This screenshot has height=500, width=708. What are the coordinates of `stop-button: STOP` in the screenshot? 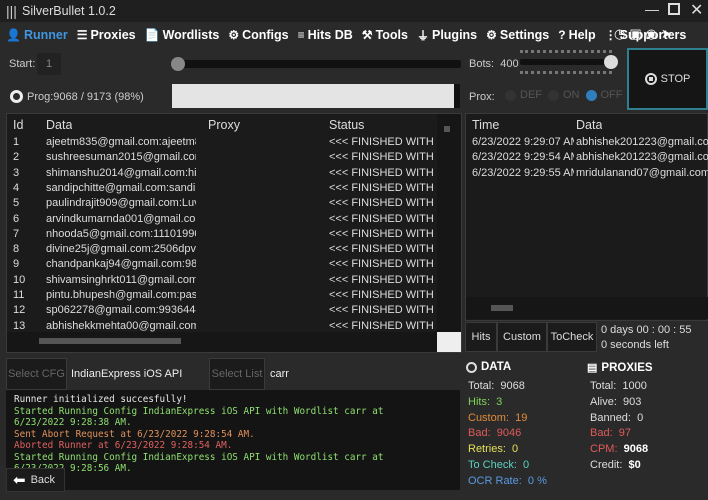 It's located at (667, 79).